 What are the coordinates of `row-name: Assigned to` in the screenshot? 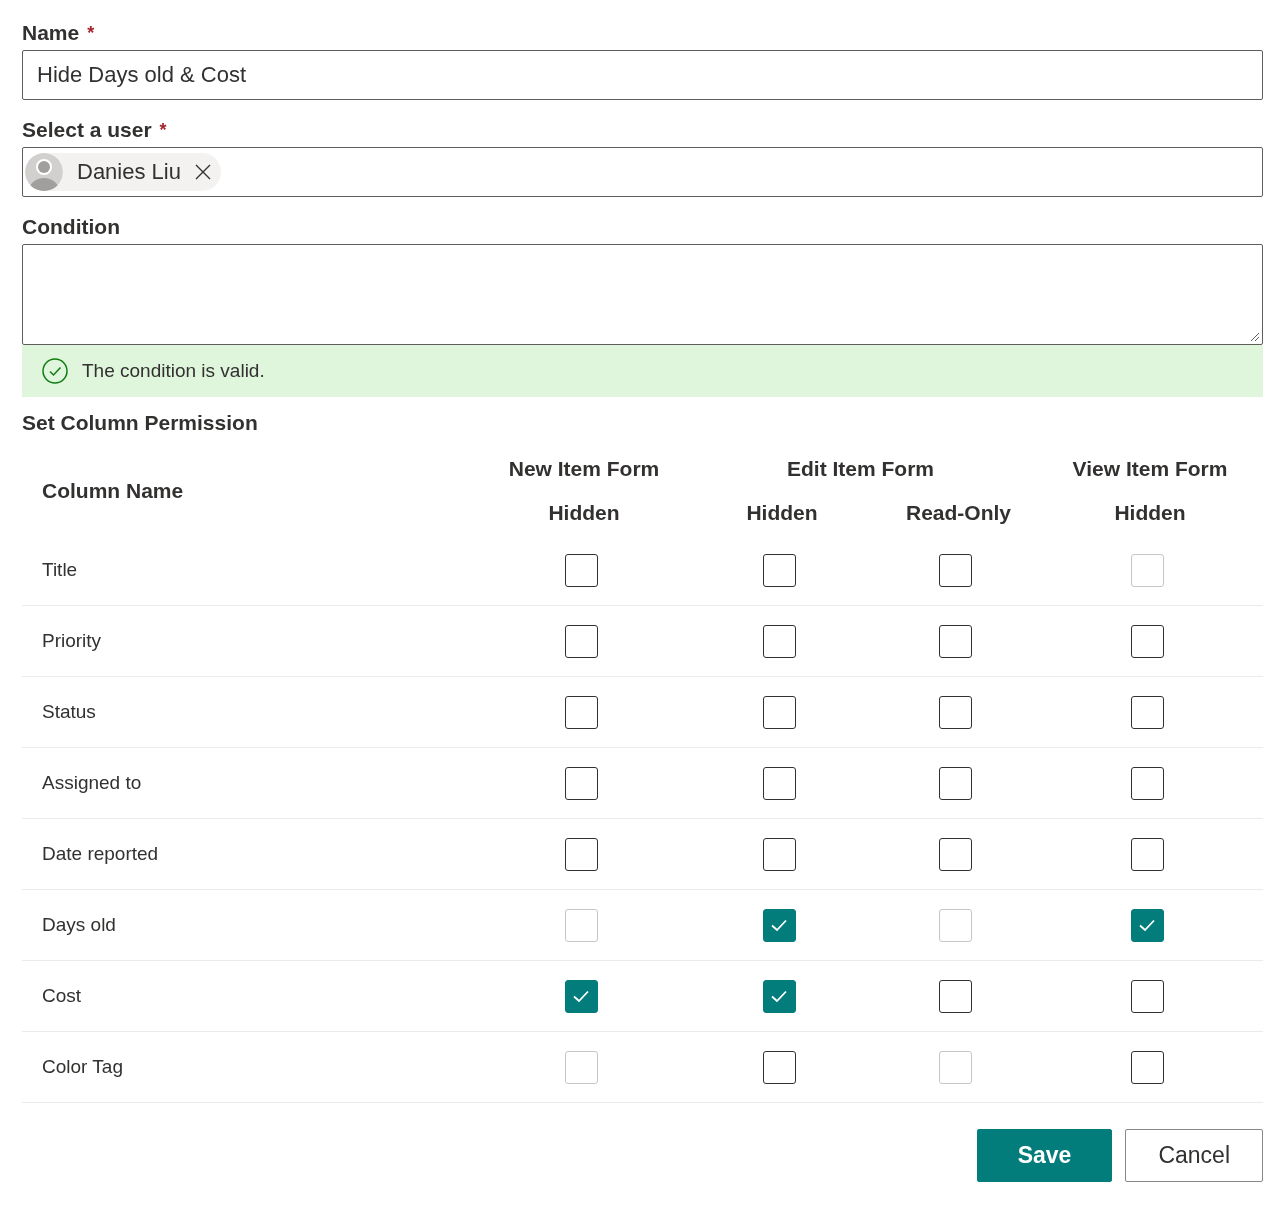 It's located at (253, 783).